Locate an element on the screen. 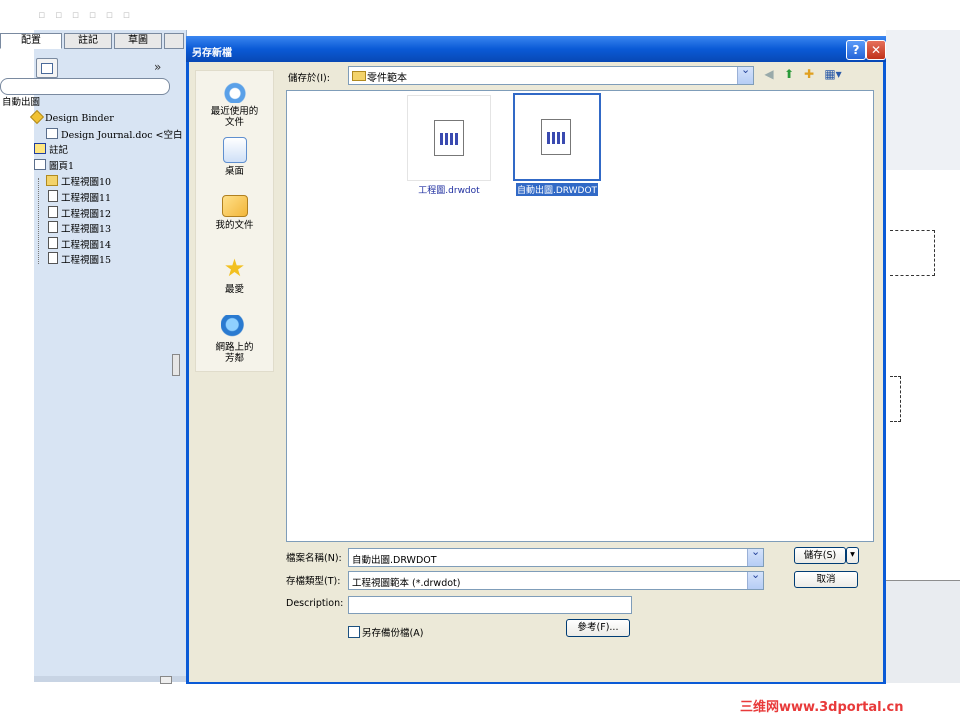 The image size is (960, 720). help-button: ? is located at coordinates (856, 50).